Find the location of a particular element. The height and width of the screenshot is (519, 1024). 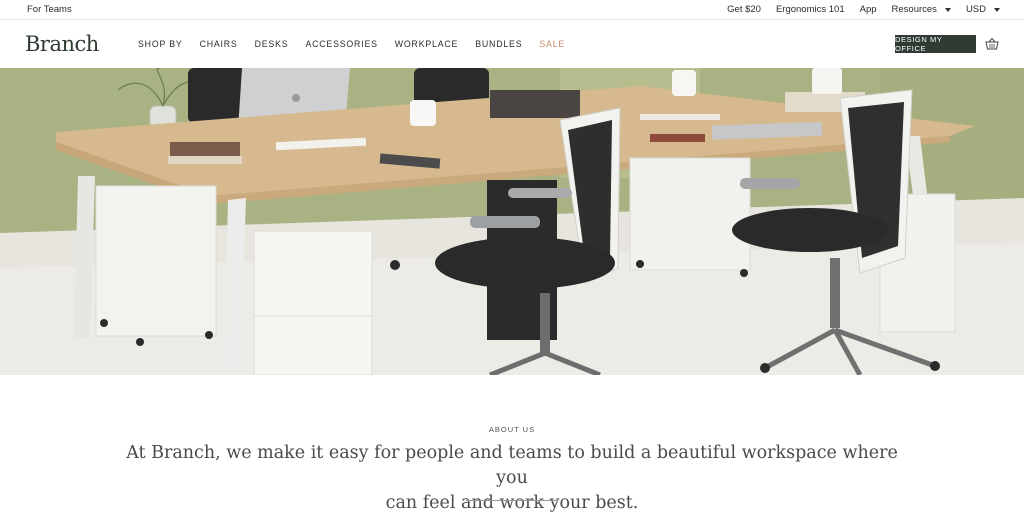

resources-dropdown: Resources is located at coordinates (921, 9).